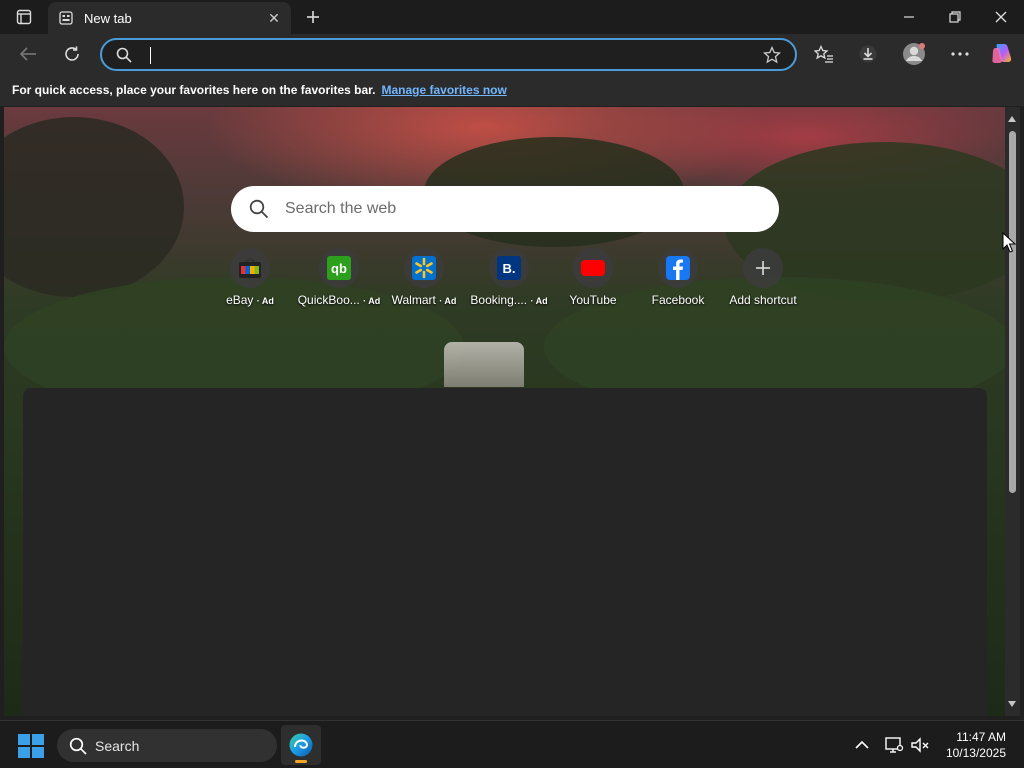  I want to click on mouse-cursor-icon, so click(1009, 242).